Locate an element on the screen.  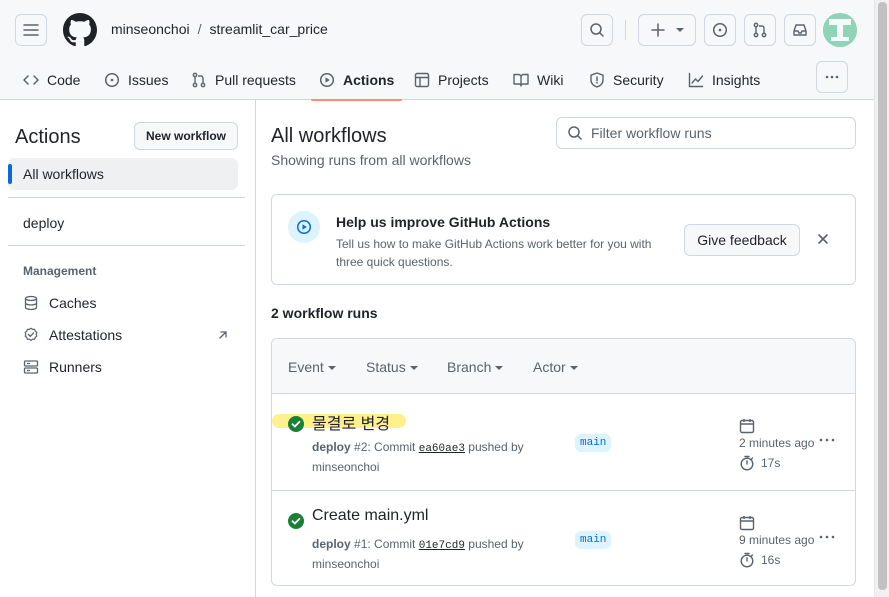
plus-icon is located at coordinates (658, 30).